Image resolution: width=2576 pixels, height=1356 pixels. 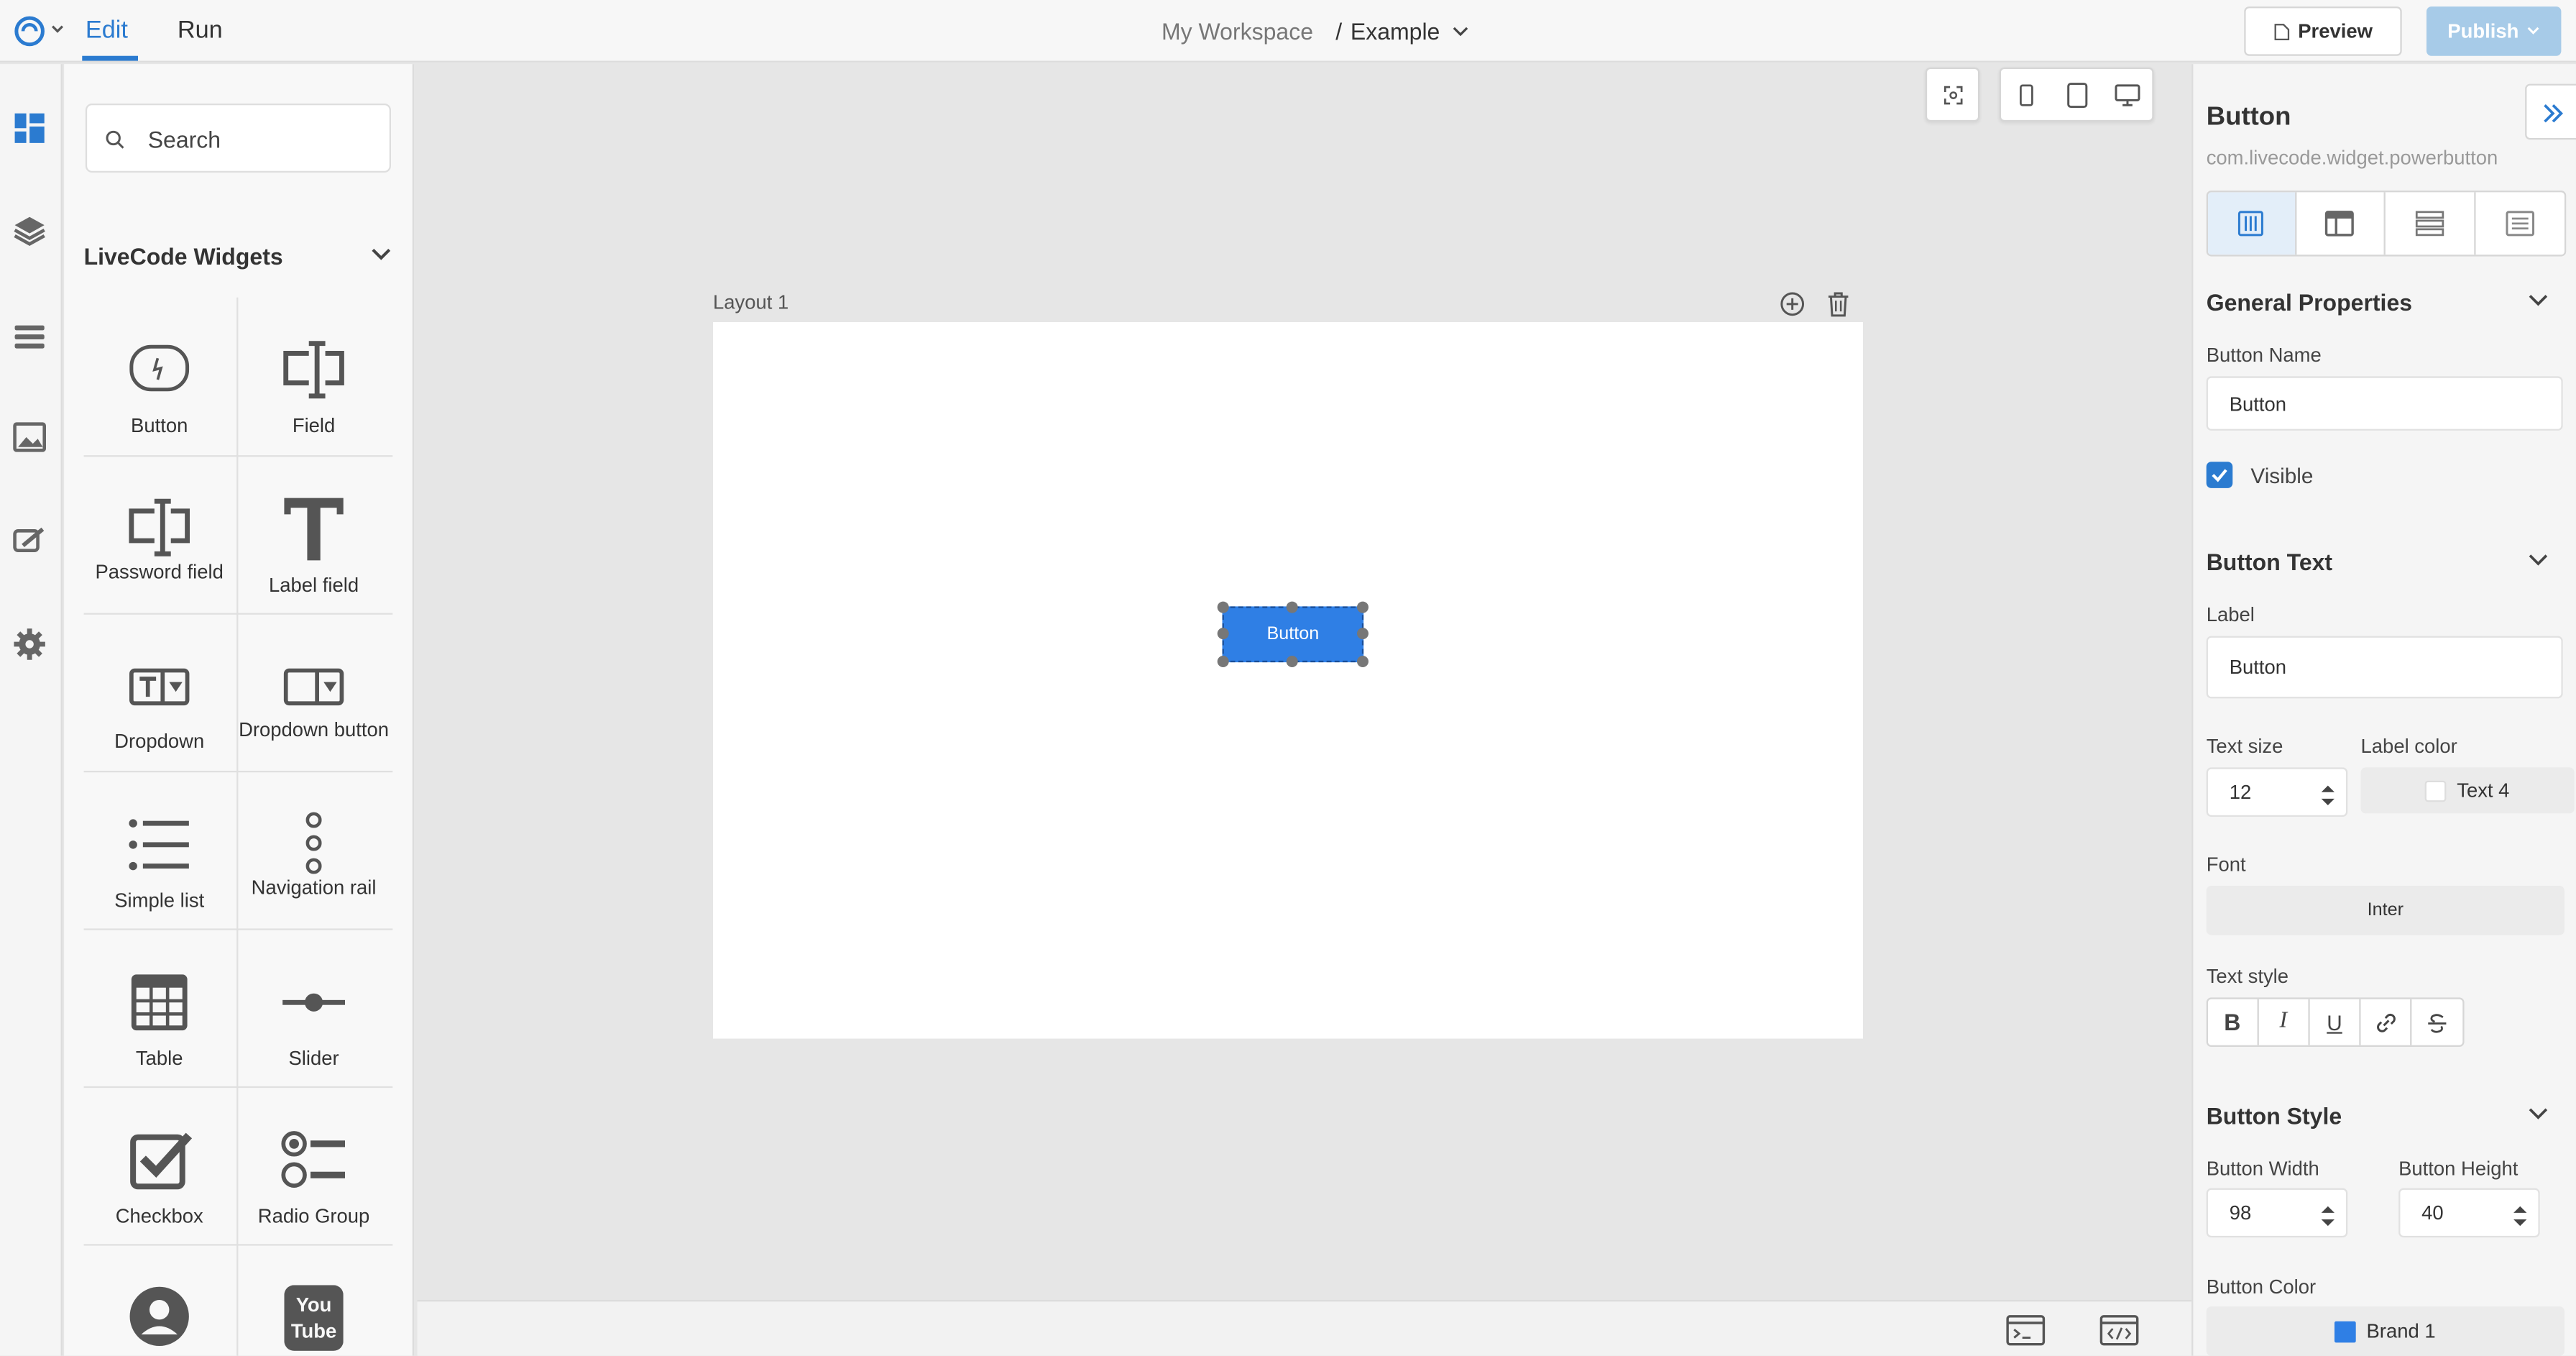 I want to click on widget-tile-dropdown-button: Dropdown button, so click(x=313, y=693).